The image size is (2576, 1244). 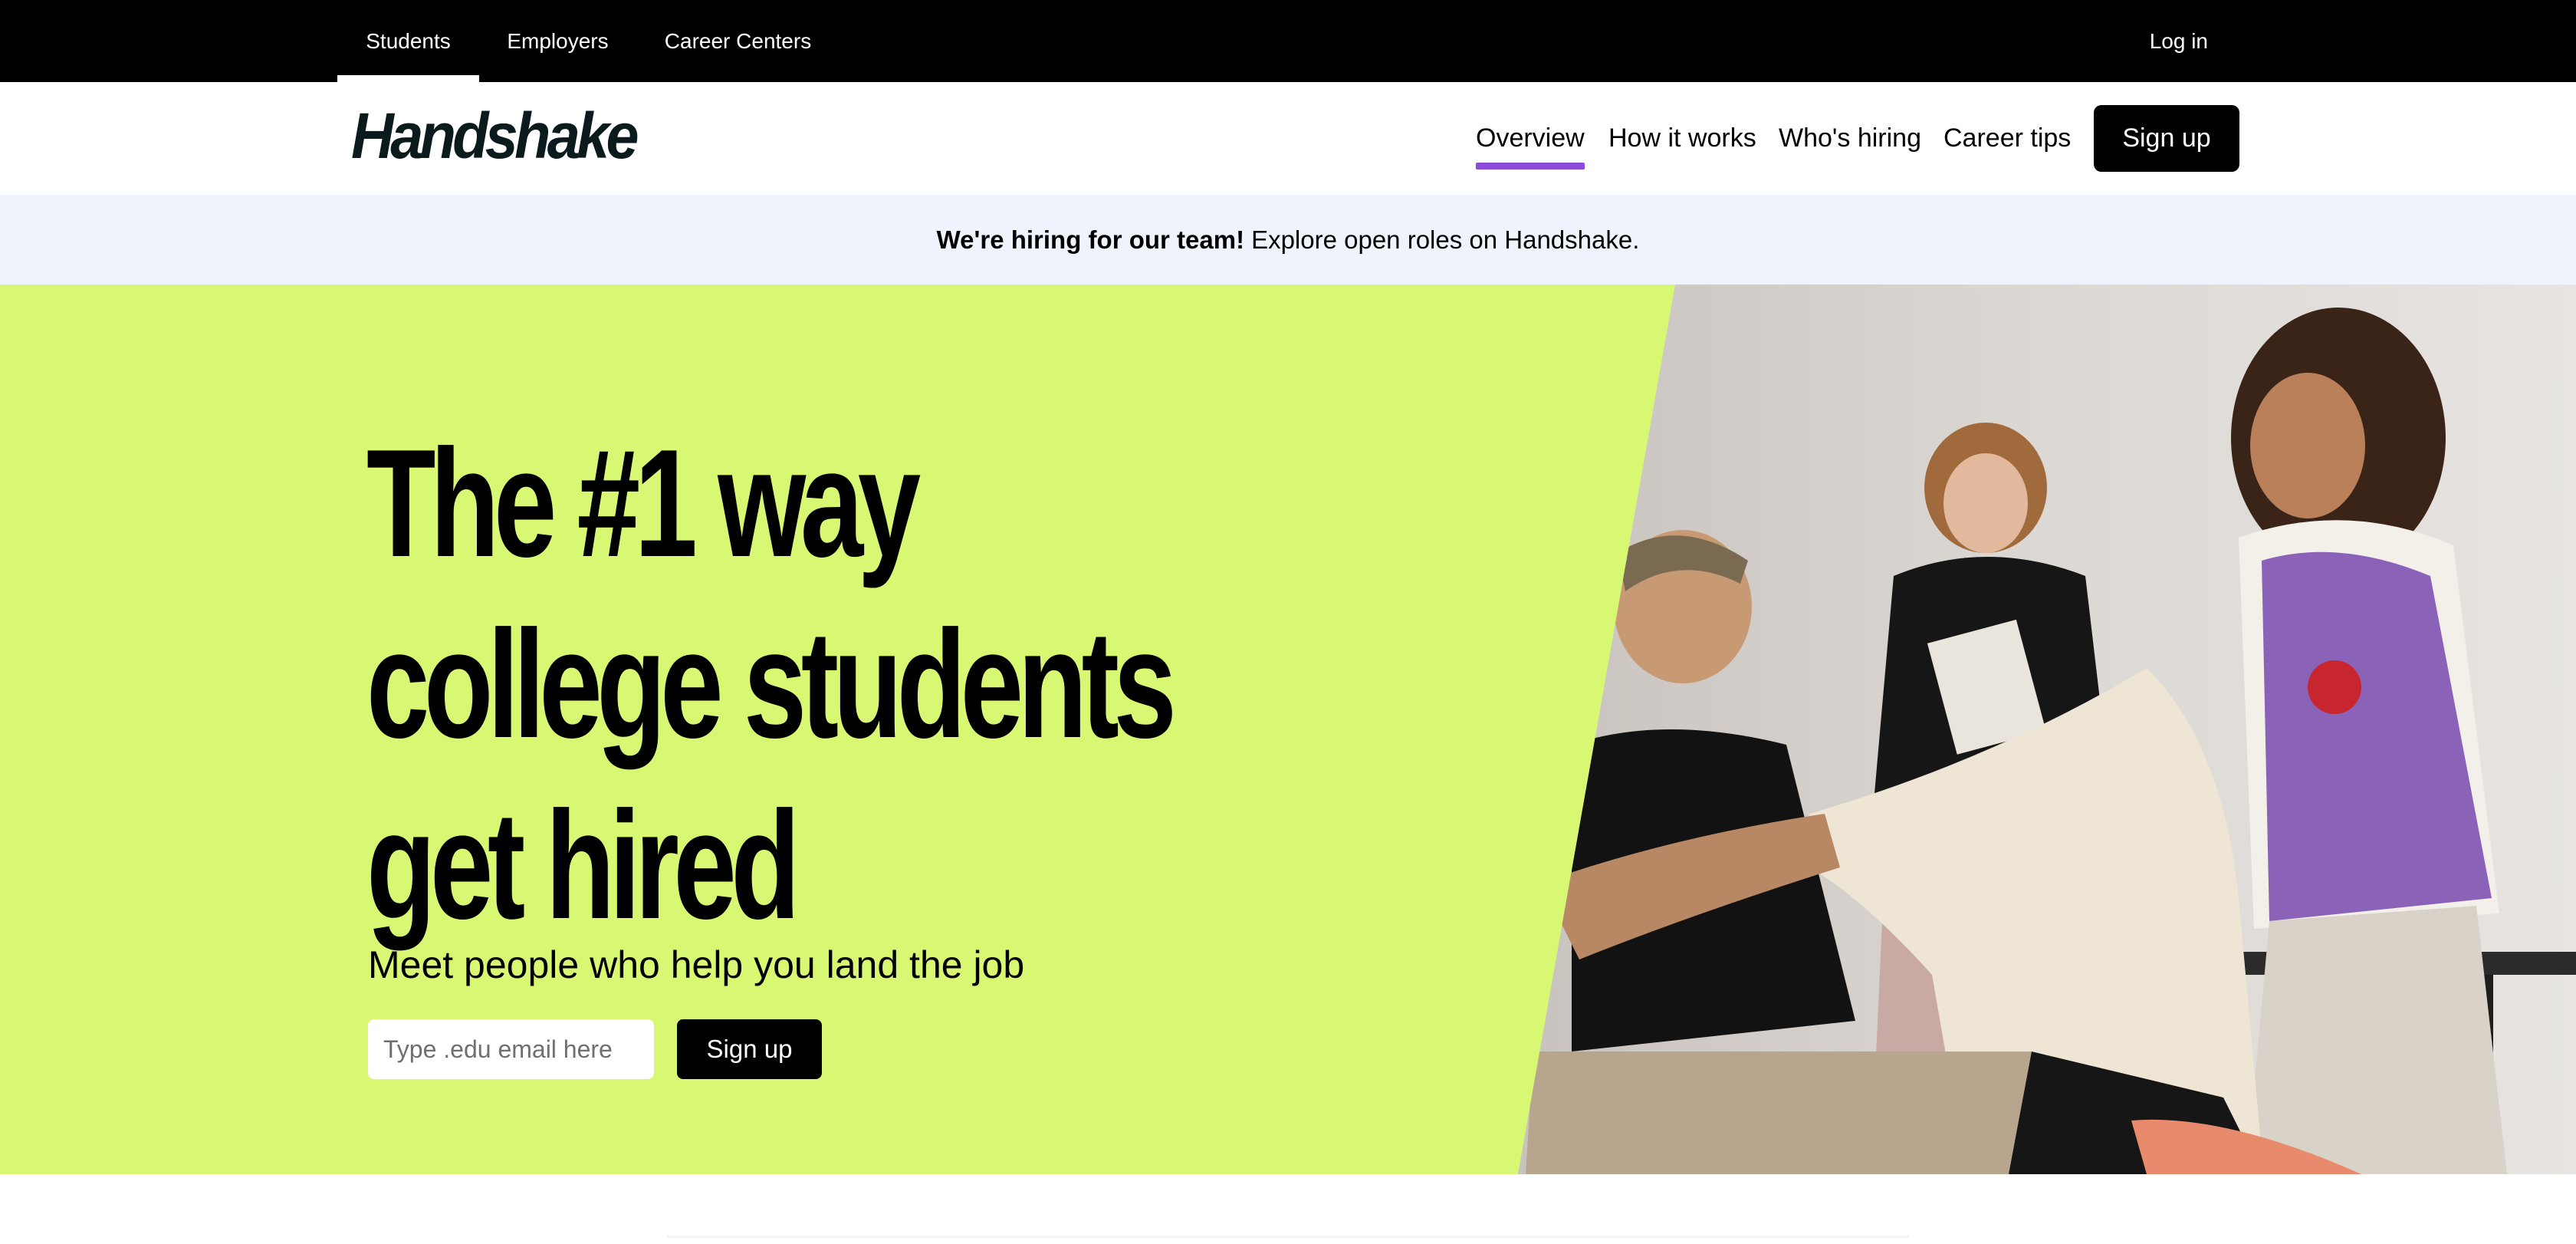 I want to click on nav-whos-hiring: Who's hiring, so click(x=1850, y=138).